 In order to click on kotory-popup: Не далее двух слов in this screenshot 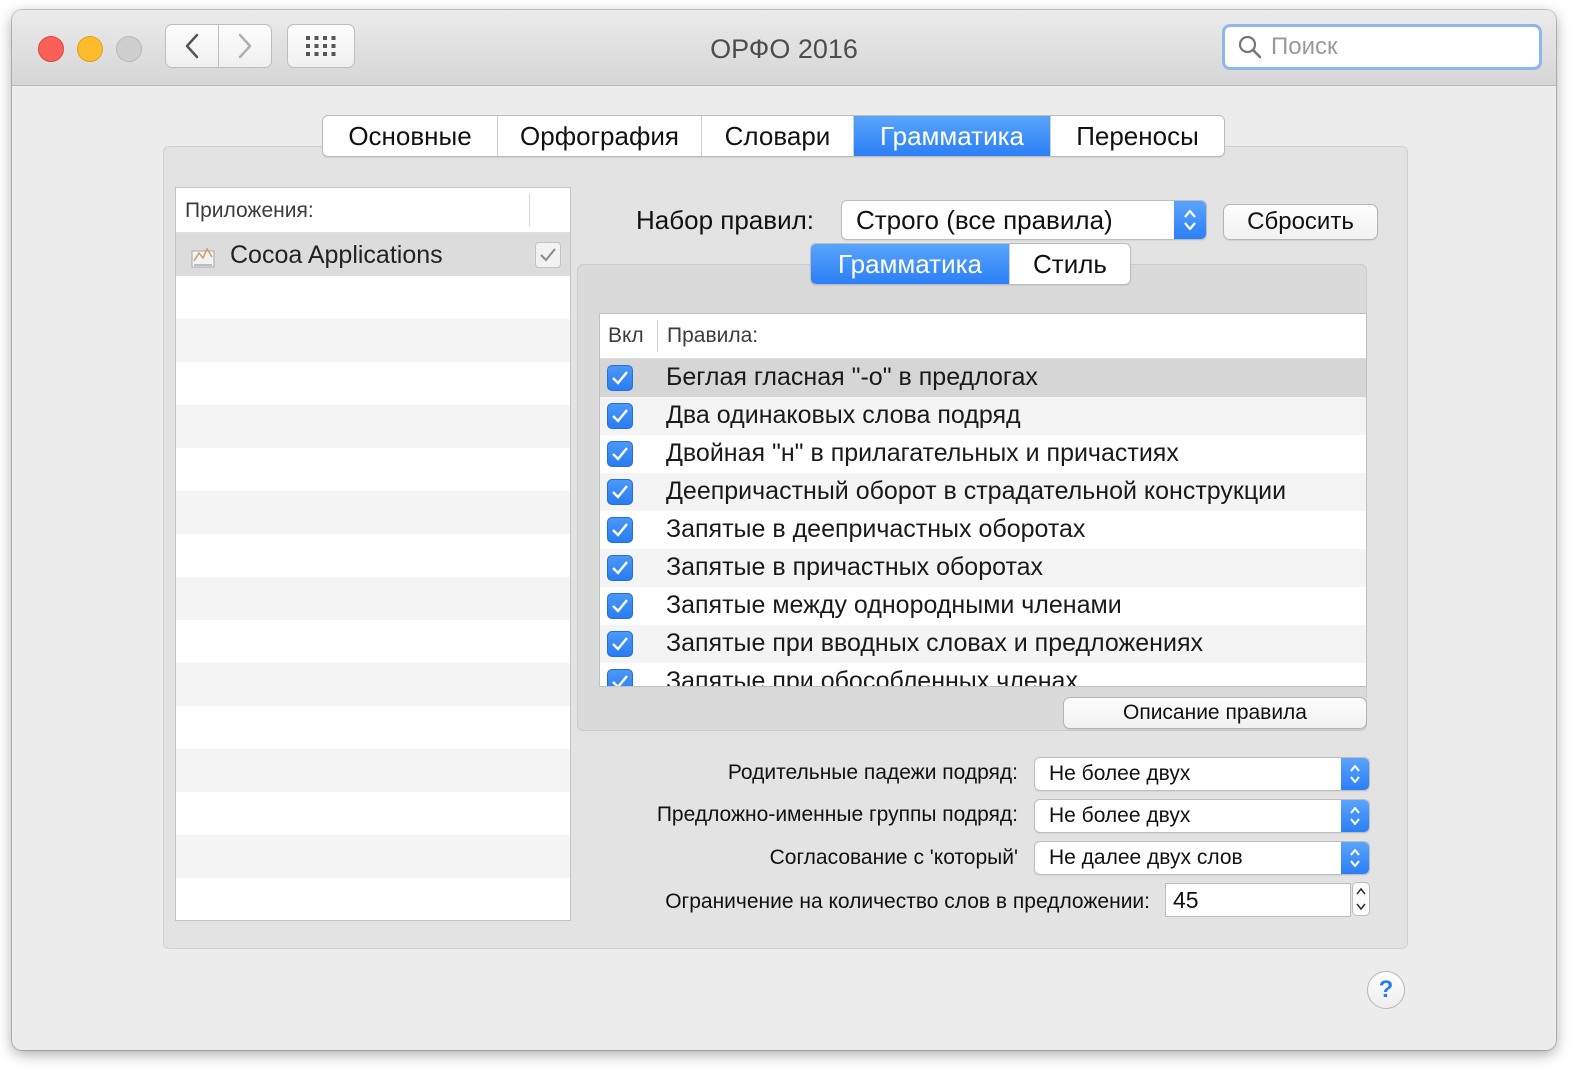, I will do `click(1202, 858)`.